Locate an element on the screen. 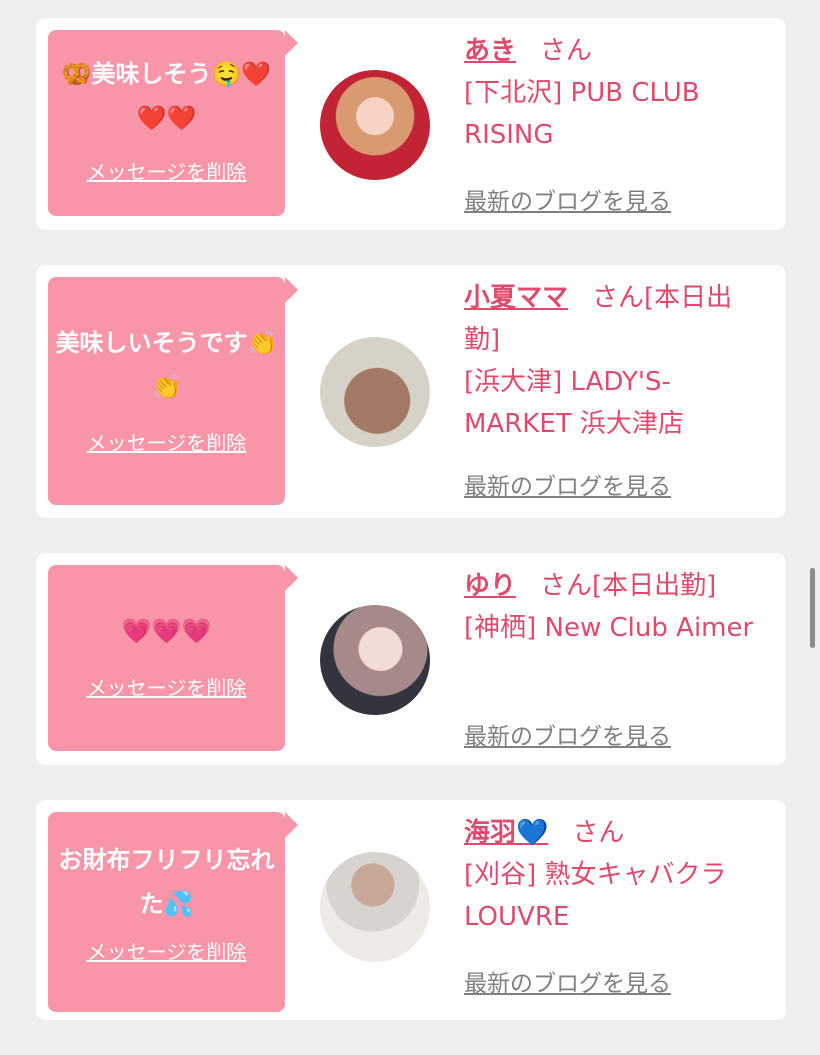 The width and height of the screenshot is (820, 1055). message-text: 💗💗💗 is located at coordinates (166, 631).